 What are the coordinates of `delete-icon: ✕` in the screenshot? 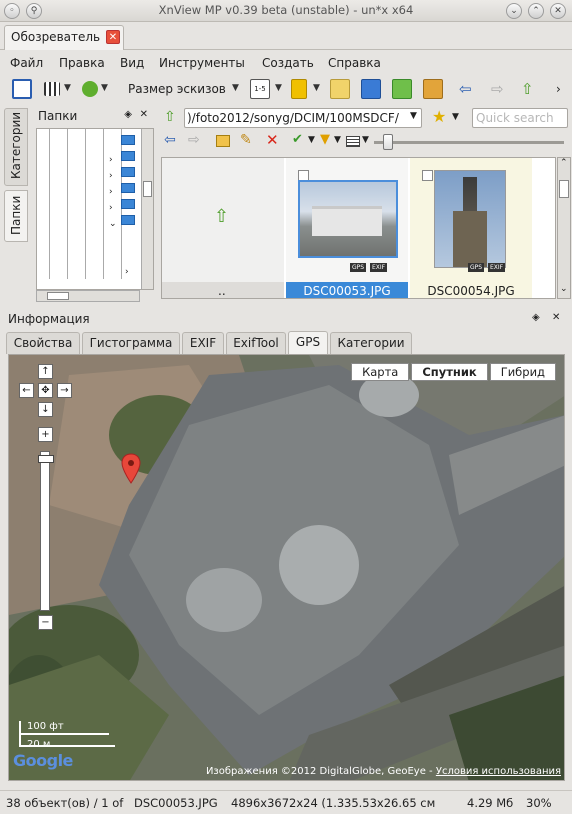 It's located at (272, 140).